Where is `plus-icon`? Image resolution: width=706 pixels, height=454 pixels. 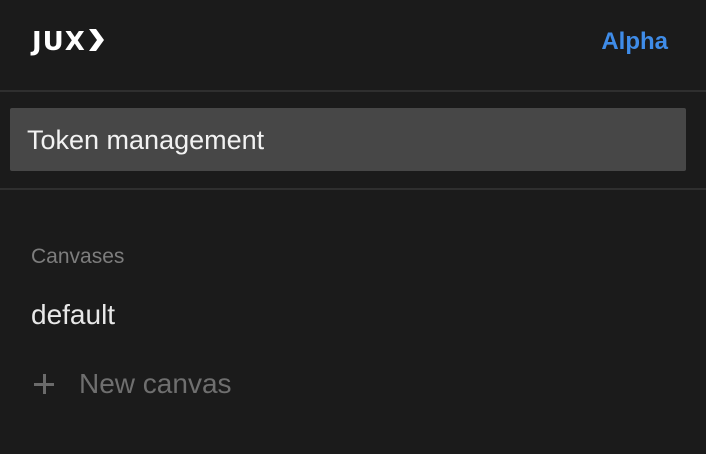 plus-icon is located at coordinates (44, 384).